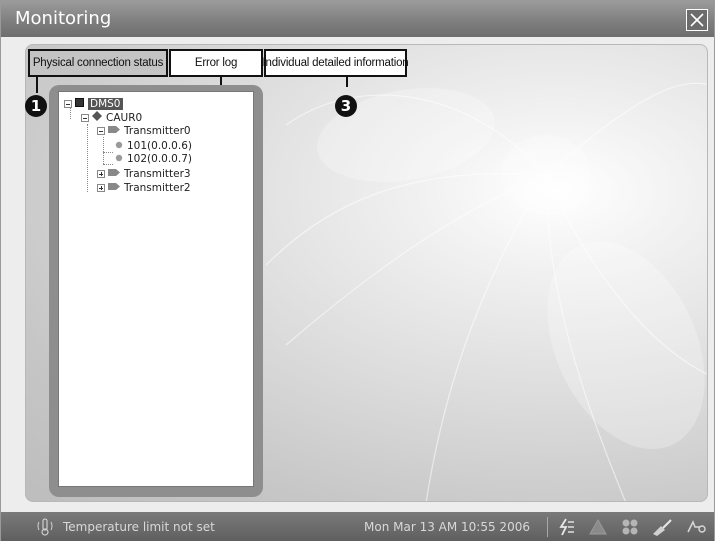  What do you see at coordinates (662, 529) in the screenshot?
I see `brush-icon` at bounding box center [662, 529].